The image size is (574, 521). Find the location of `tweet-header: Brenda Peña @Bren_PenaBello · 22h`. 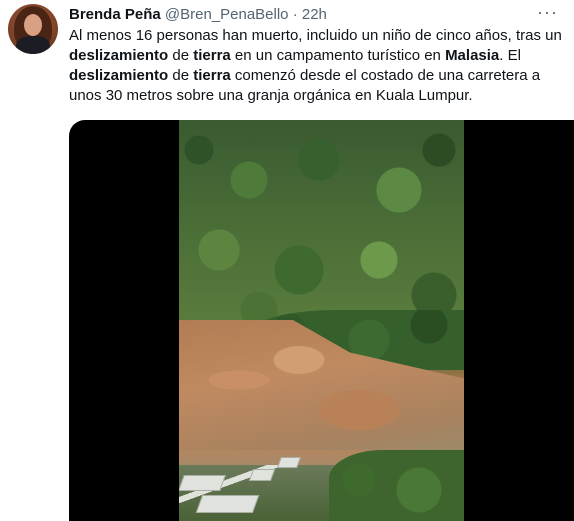

tweet-header: Brenda Peña @Bren_PenaBello · 22h is located at coordinates (198, 15).